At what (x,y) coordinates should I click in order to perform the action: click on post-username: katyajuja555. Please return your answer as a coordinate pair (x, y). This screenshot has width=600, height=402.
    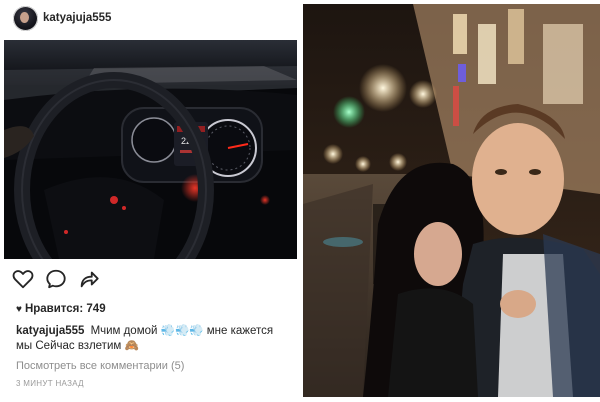
    Looking at the image, I should click on (77, 18).